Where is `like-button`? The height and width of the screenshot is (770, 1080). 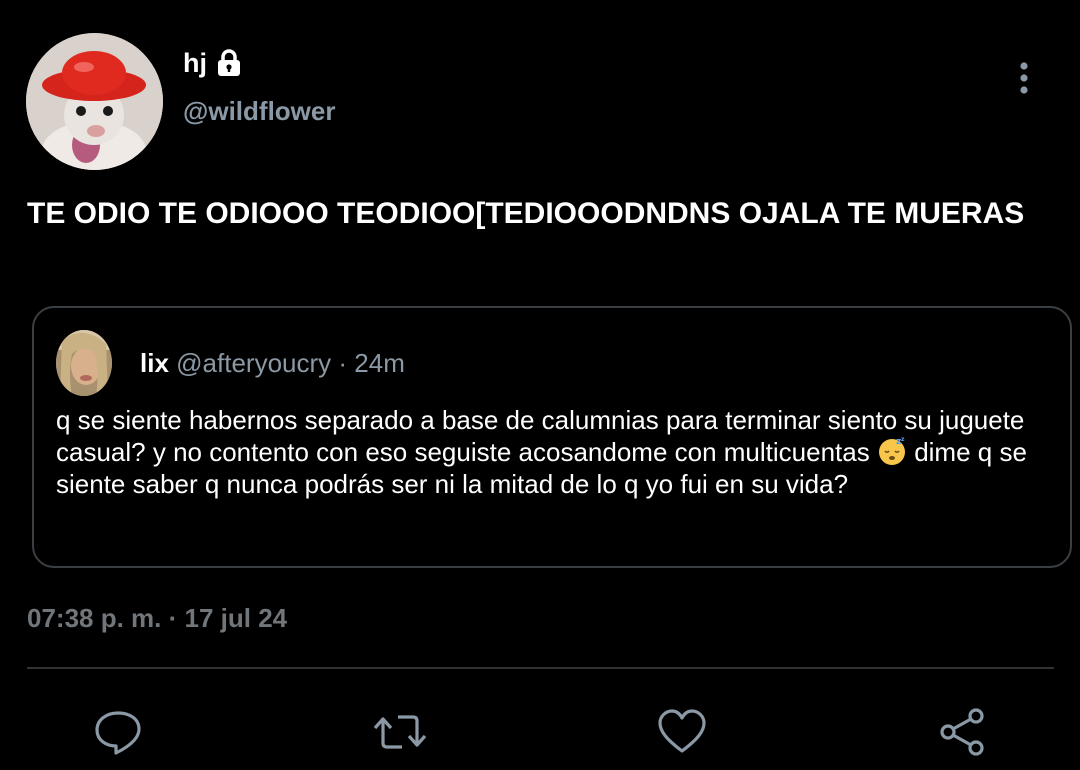
like-button is located at coordinates (682, 732).